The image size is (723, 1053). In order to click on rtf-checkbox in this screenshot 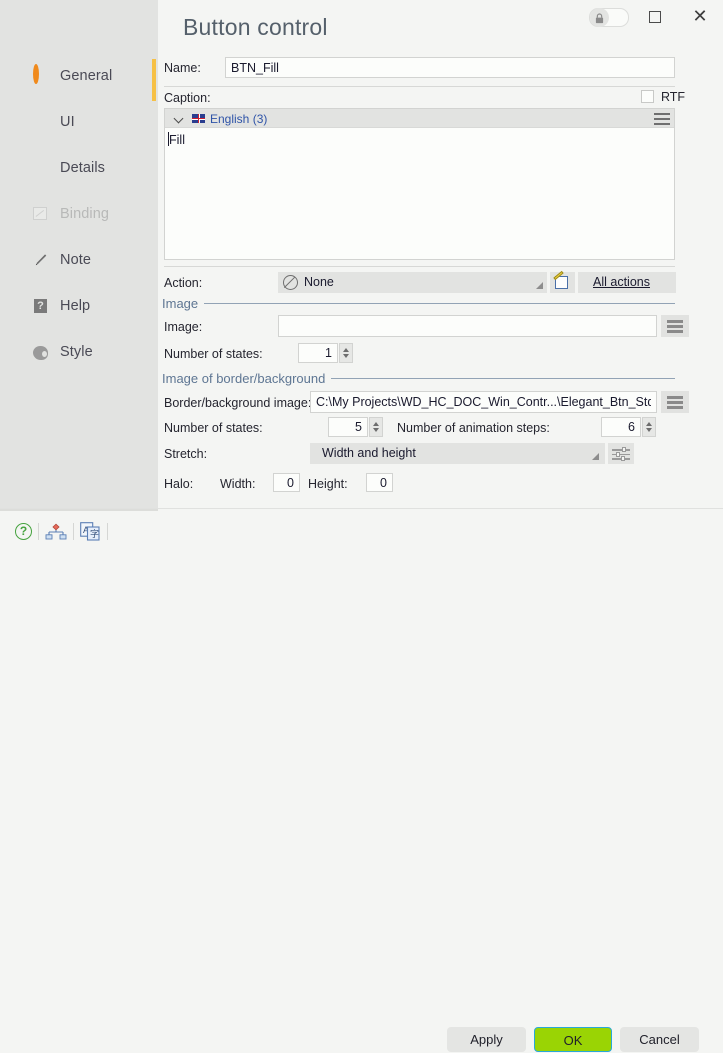, I will do `click(647, 96)`.